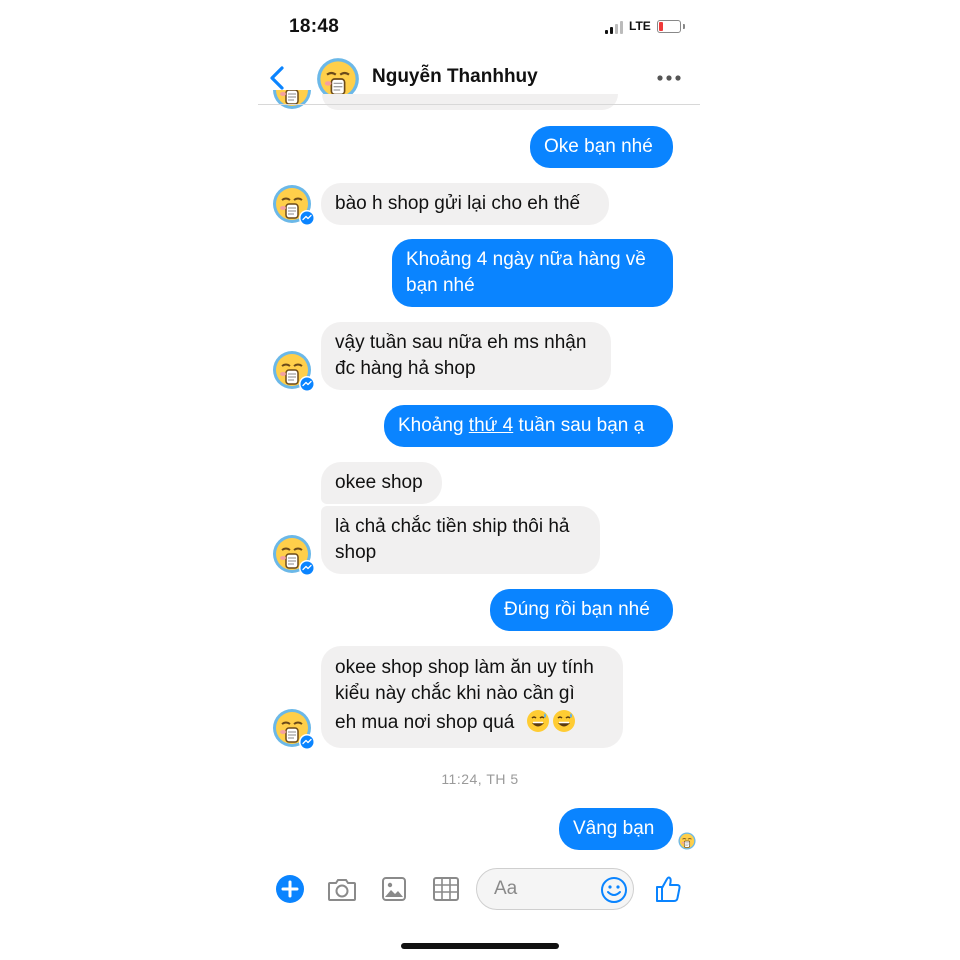 The width and height of the screenshot is (960, 960). What do you see at coordinates (581, 610) in the screenshot?
I see `message-bubble-outgoing: Đúng rồi bạn nhé` at bounding box center [581, 610].